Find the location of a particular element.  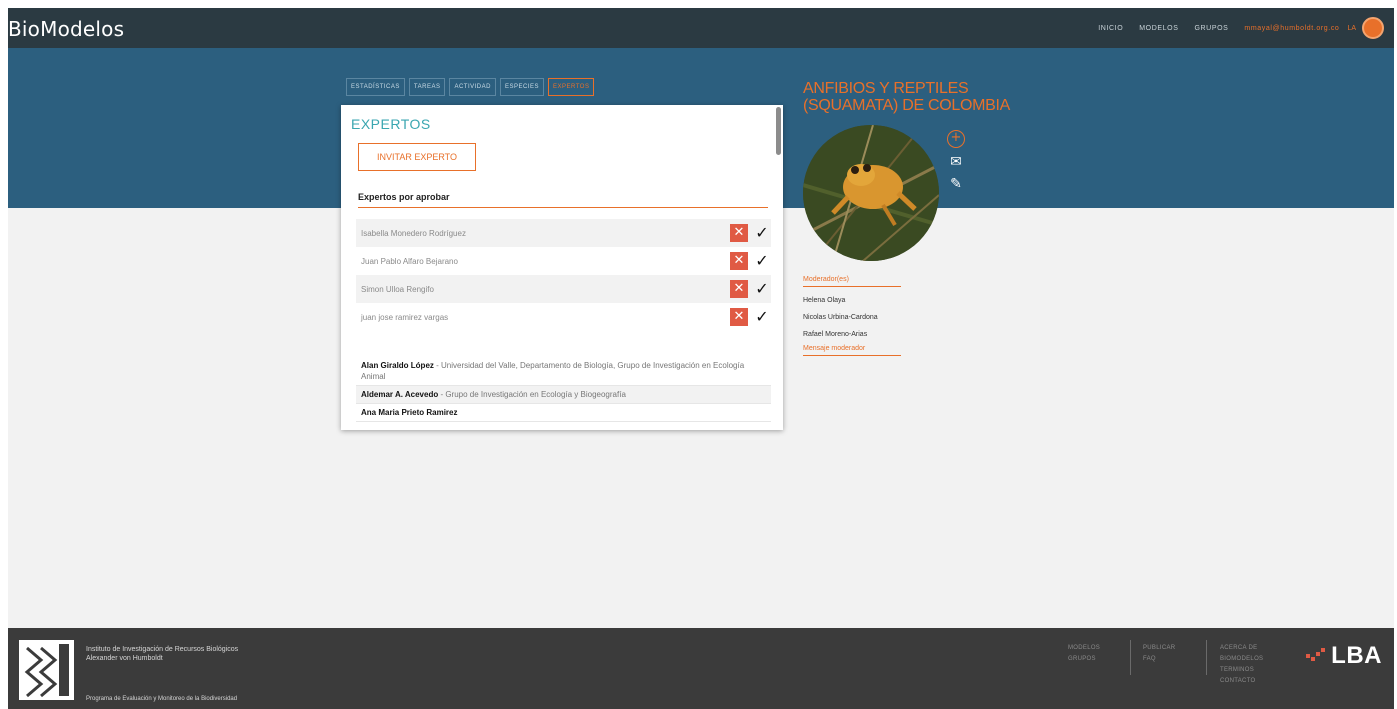

footer-link-modelos: MODELOS is located at coordinates (1084, 648).